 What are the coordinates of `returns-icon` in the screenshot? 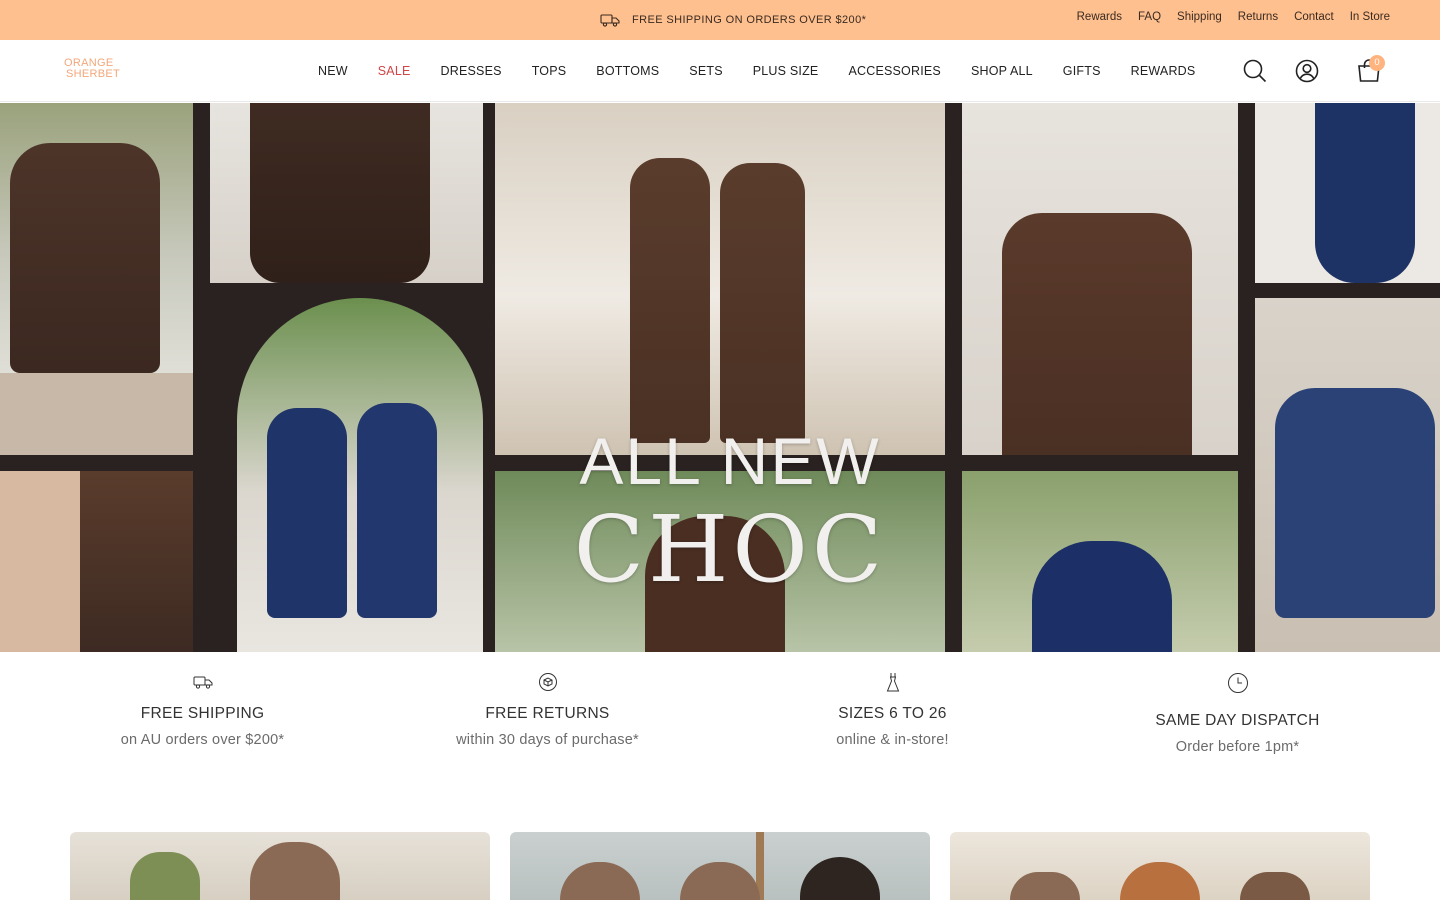 It's located at (547, 682).